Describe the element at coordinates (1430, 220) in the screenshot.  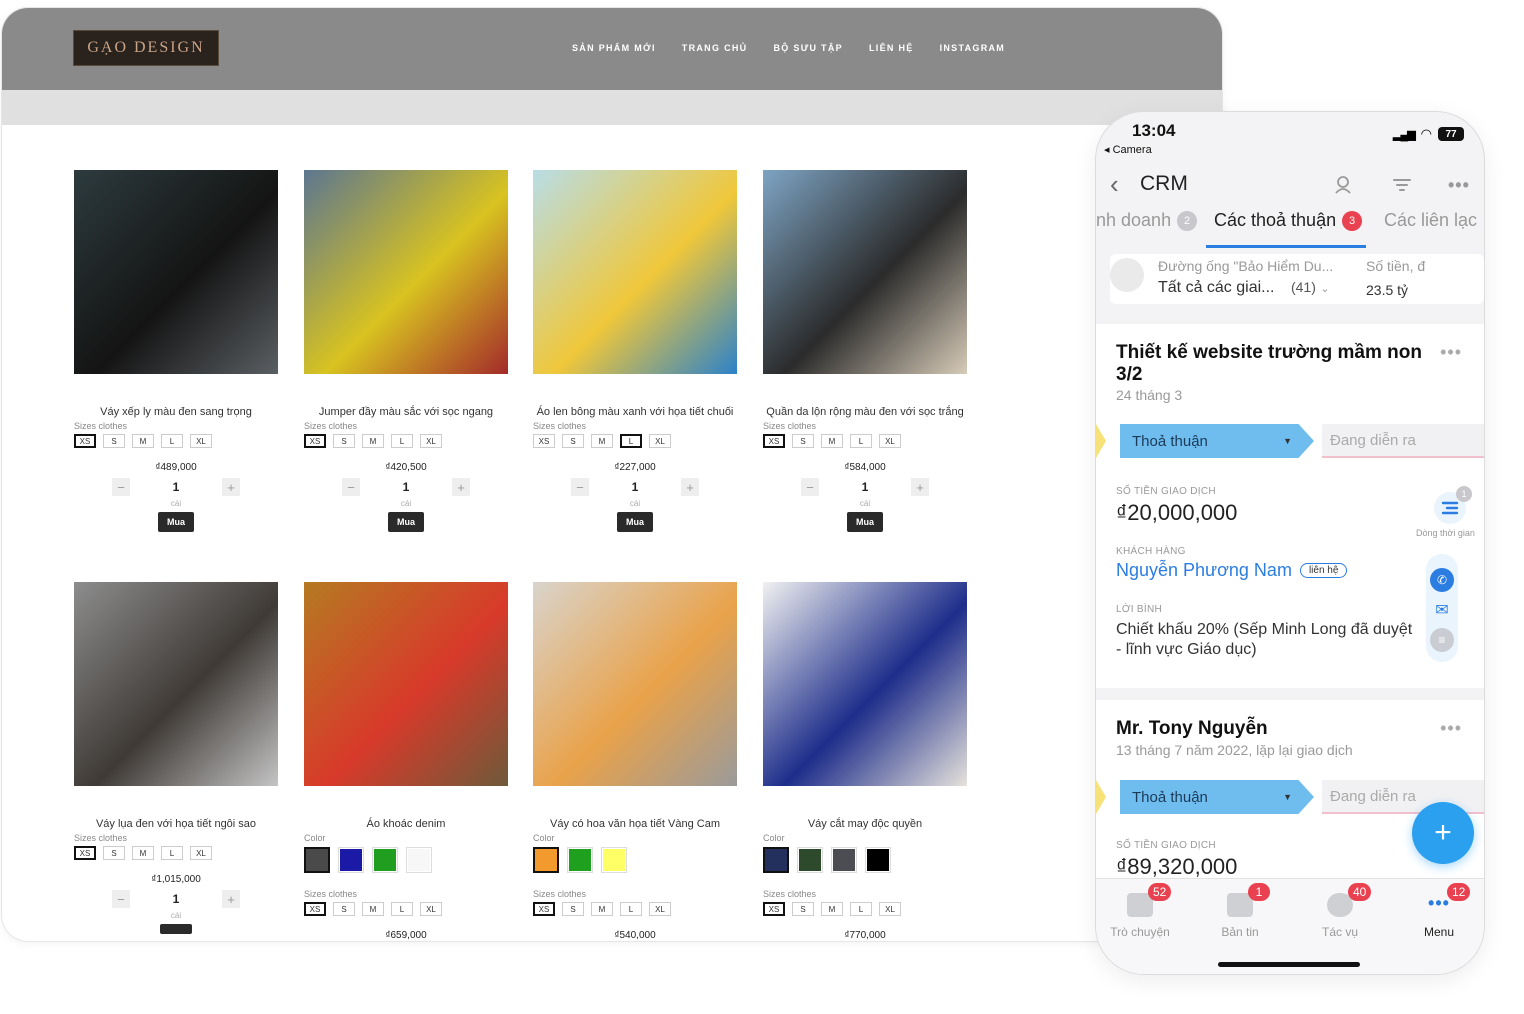
I see `tab-contacts: Các liên lạc` at that location.